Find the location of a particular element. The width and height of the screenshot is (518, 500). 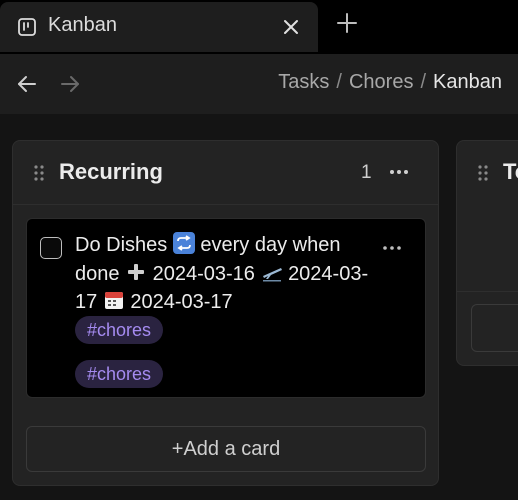

airplane-departure-emoji-icon is located at coordinates (272, 274).